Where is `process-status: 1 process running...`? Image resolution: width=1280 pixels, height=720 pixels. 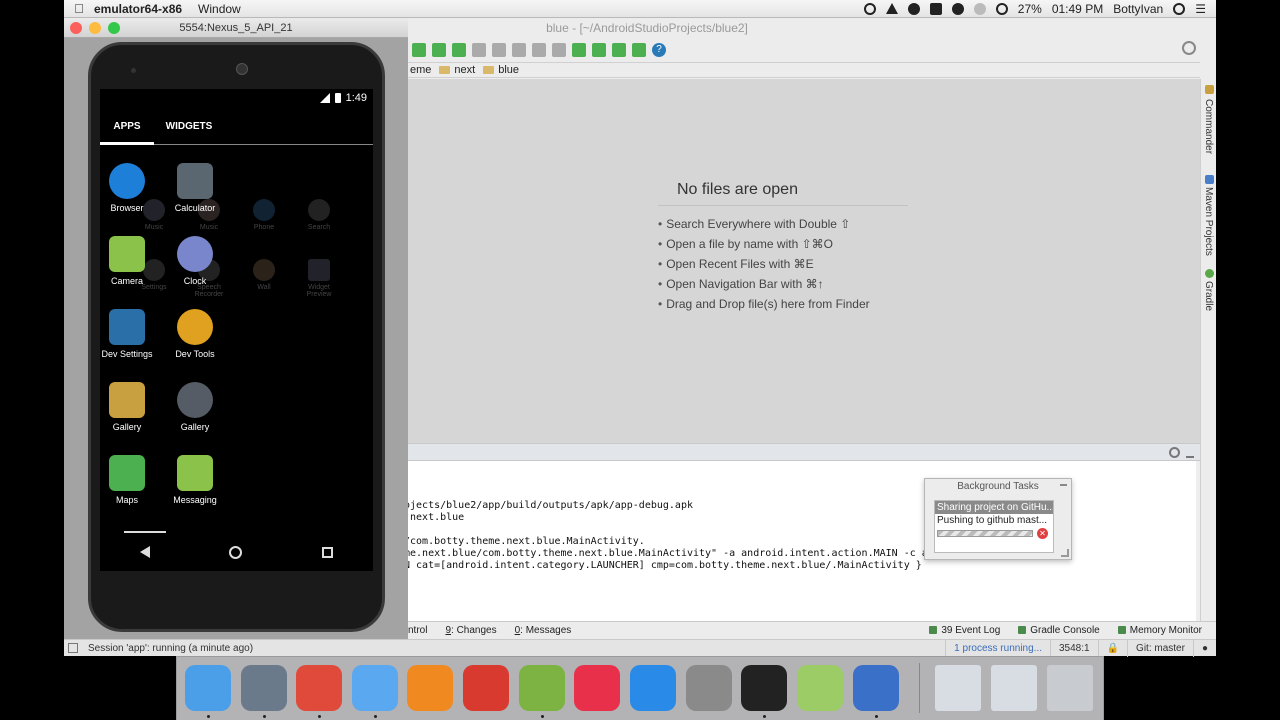
process-status: 1 process running... is located at coordinates (997, 648).